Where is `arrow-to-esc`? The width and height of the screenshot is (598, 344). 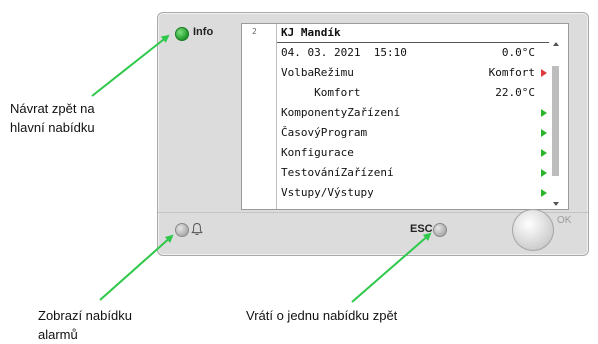
arrow-to-esc is located at coordinates (391, 267).